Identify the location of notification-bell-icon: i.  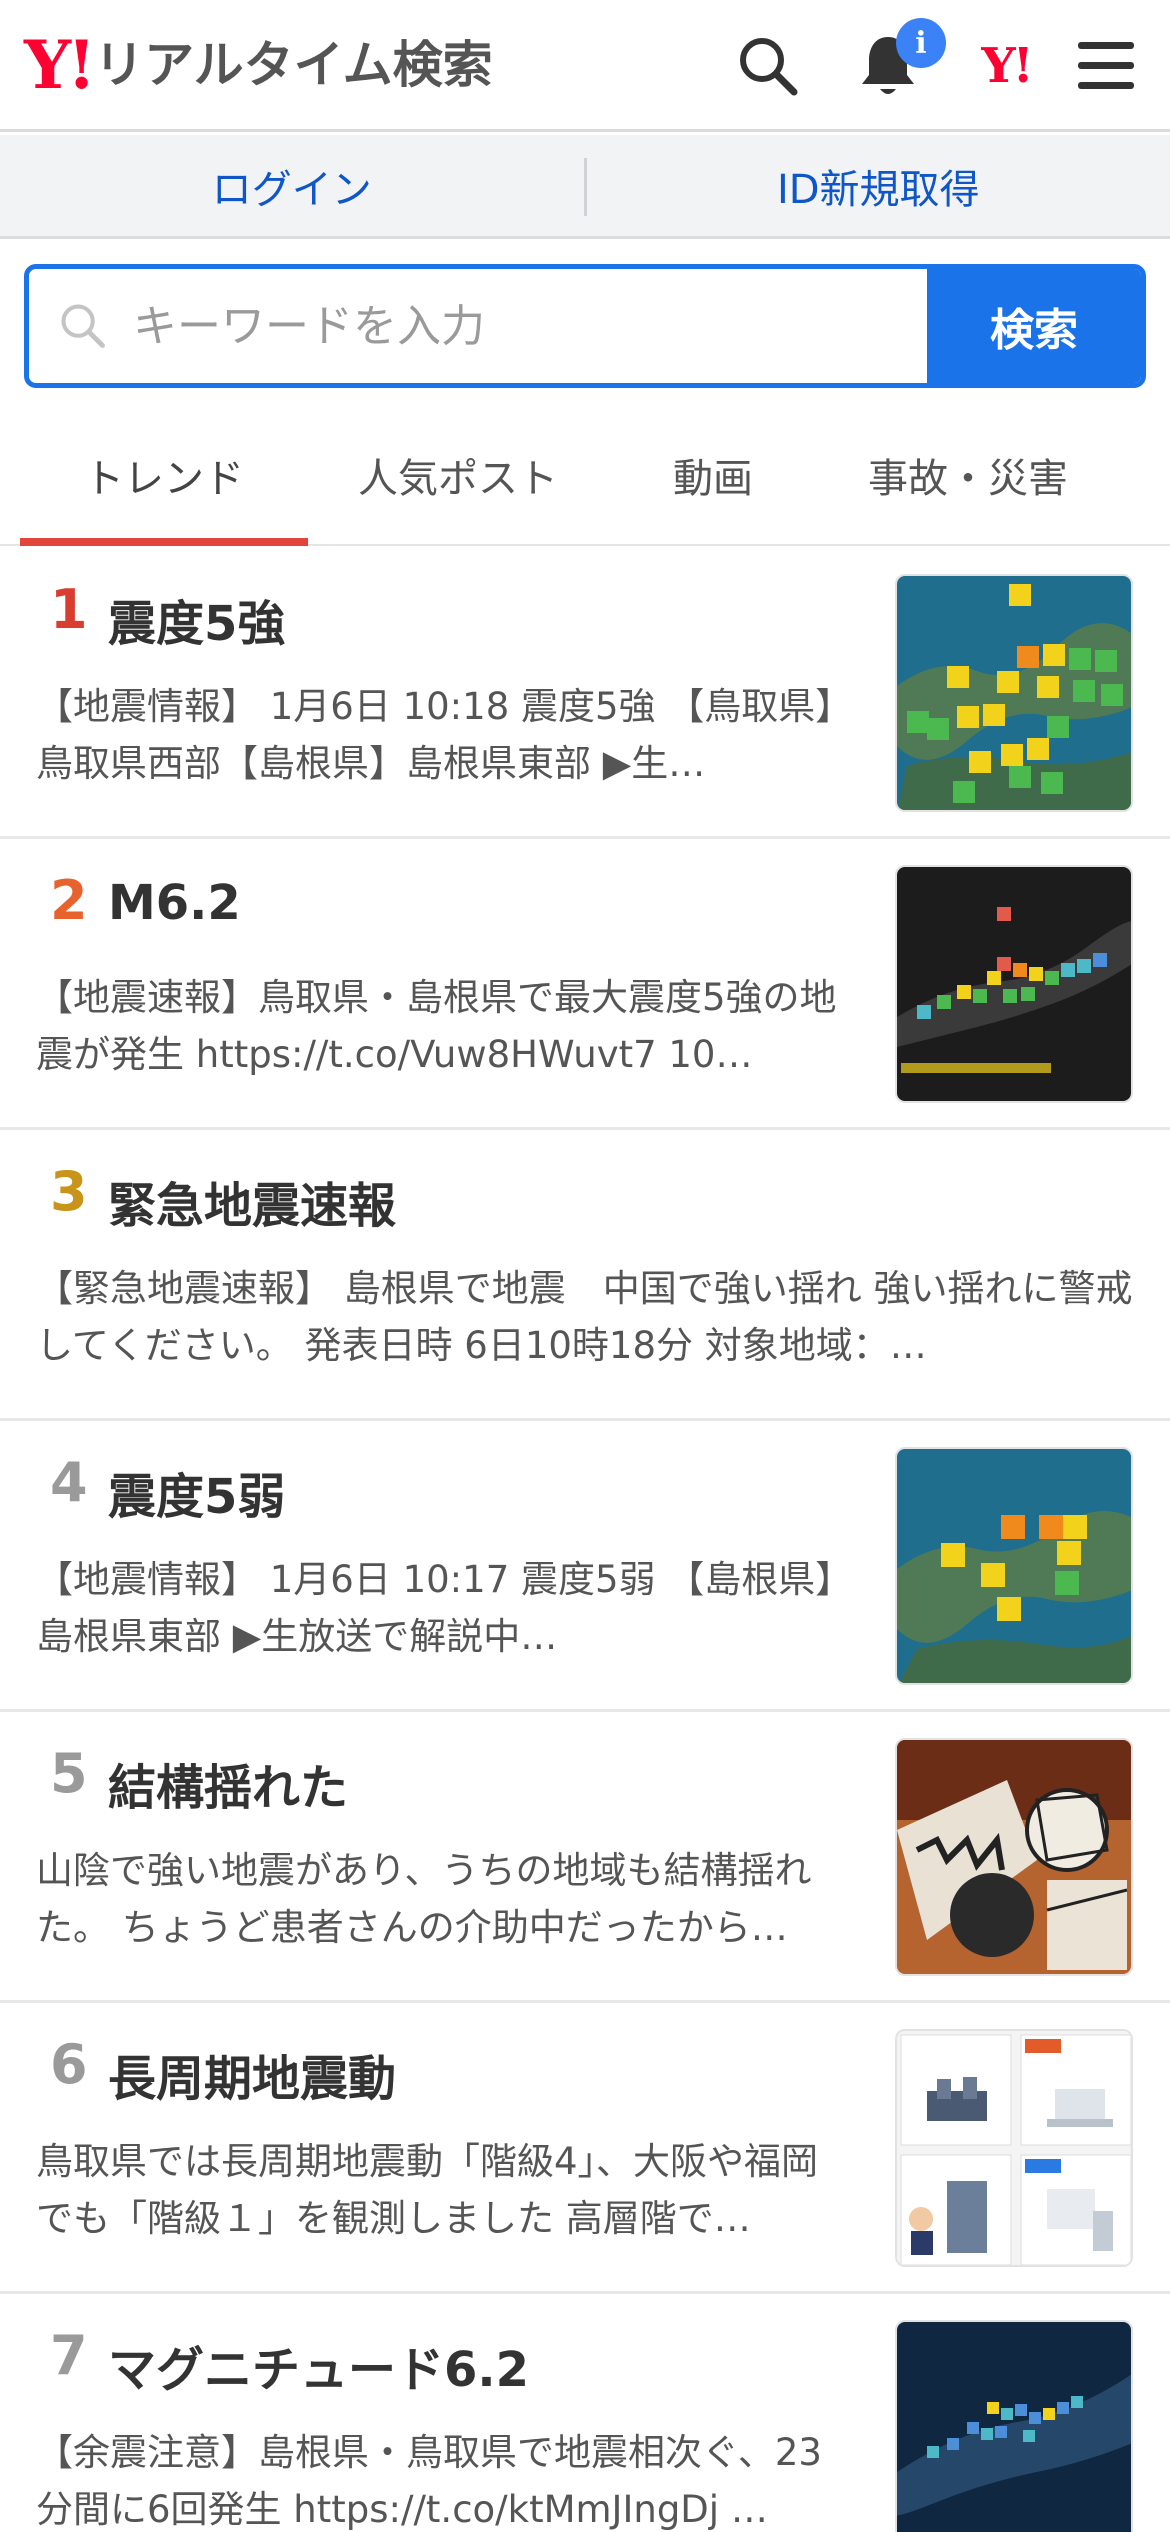
(898, 61).